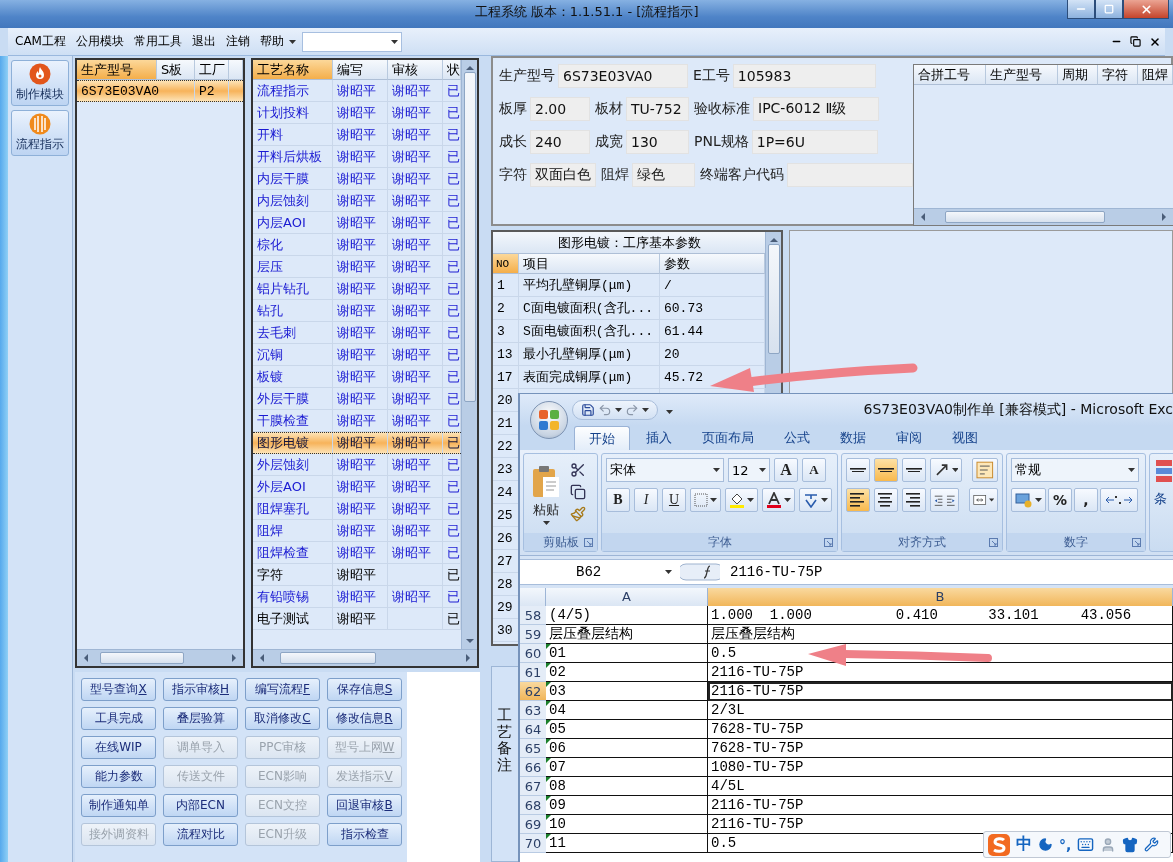  What do you see at coordinates (357, 179) in the screenshot?
I see `table-row: 内层干膜 谢昭平 谢昭平 已` at bounding box center [357, 179].